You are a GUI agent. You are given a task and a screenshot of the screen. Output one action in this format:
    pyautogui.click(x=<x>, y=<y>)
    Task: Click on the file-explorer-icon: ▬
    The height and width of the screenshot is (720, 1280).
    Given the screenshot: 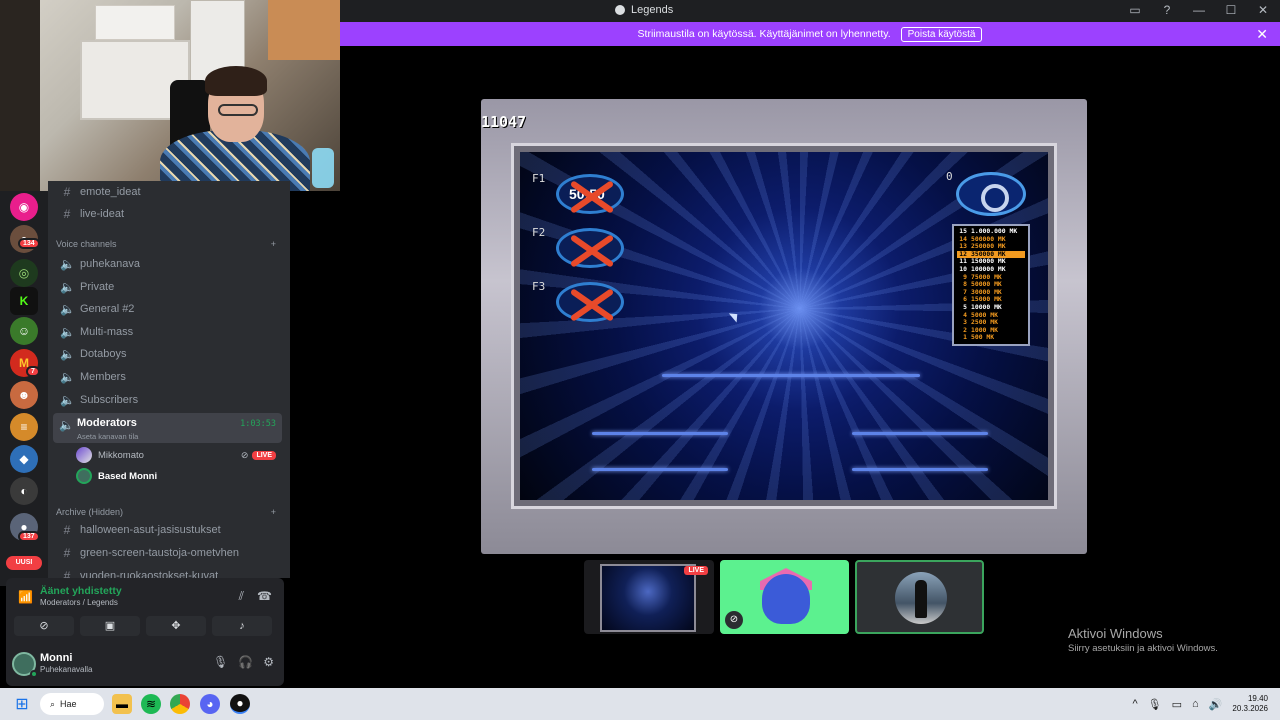 What is the action you would take?
    pyautogui.click(x=122, y=704)
    